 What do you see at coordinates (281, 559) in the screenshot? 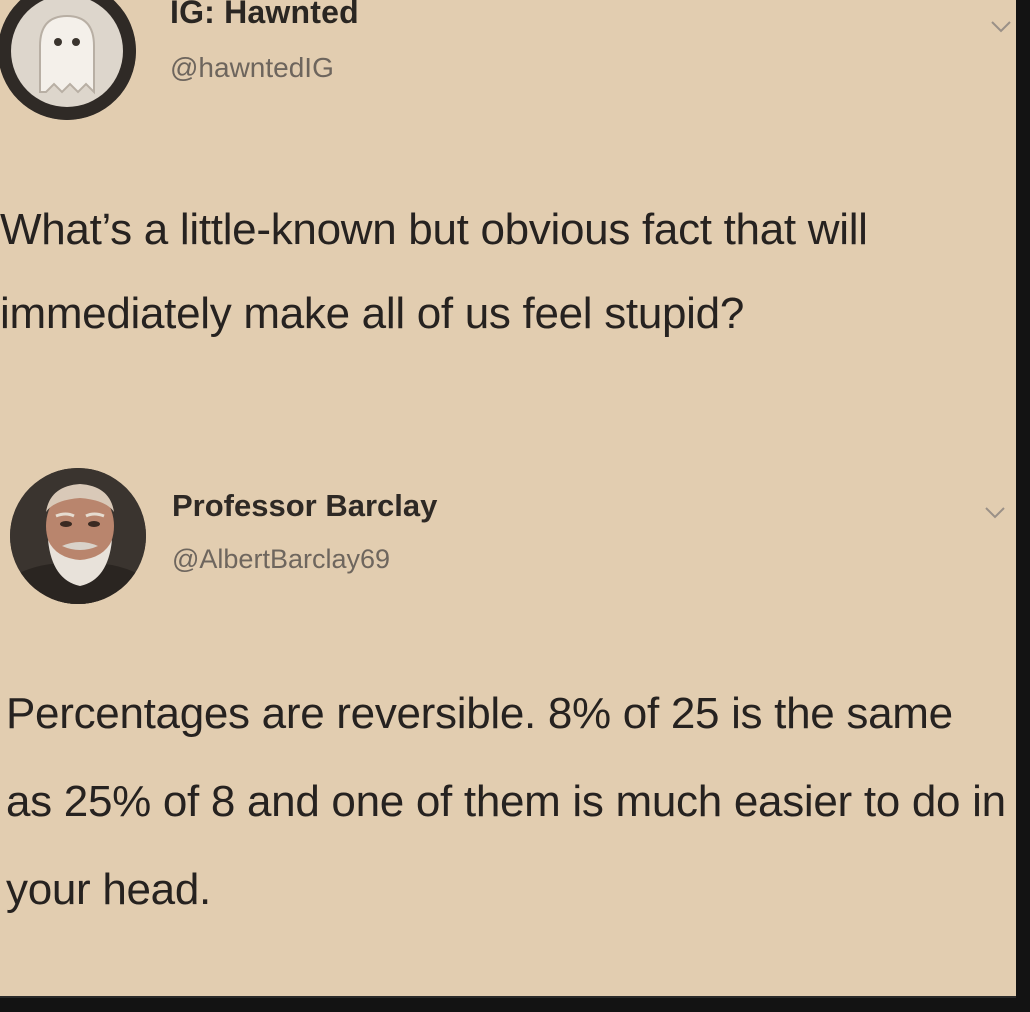
I see `user-handle: @AlbertBarclay69` at bounding box center [281, 559].